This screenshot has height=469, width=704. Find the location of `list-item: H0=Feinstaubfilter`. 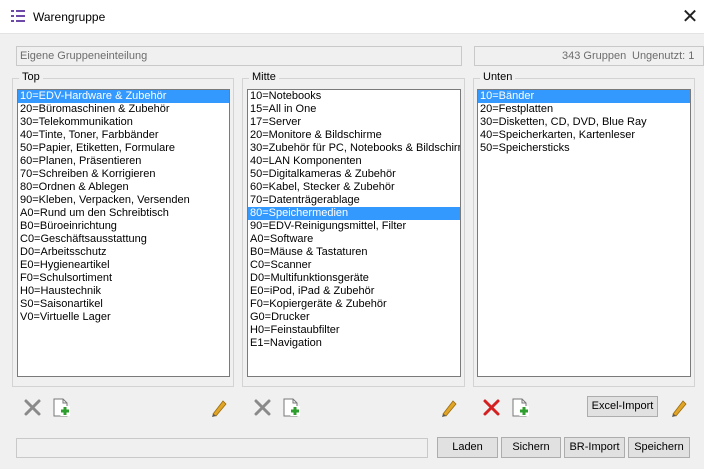

list-item: H0=Feinstaubfilter is located at coordinates (354, 330).